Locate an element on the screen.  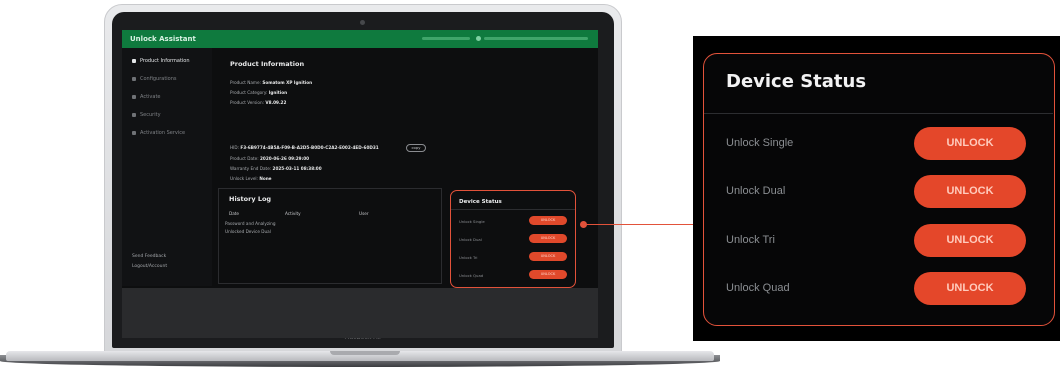
camera-icon is located at coordinates (362, 22).